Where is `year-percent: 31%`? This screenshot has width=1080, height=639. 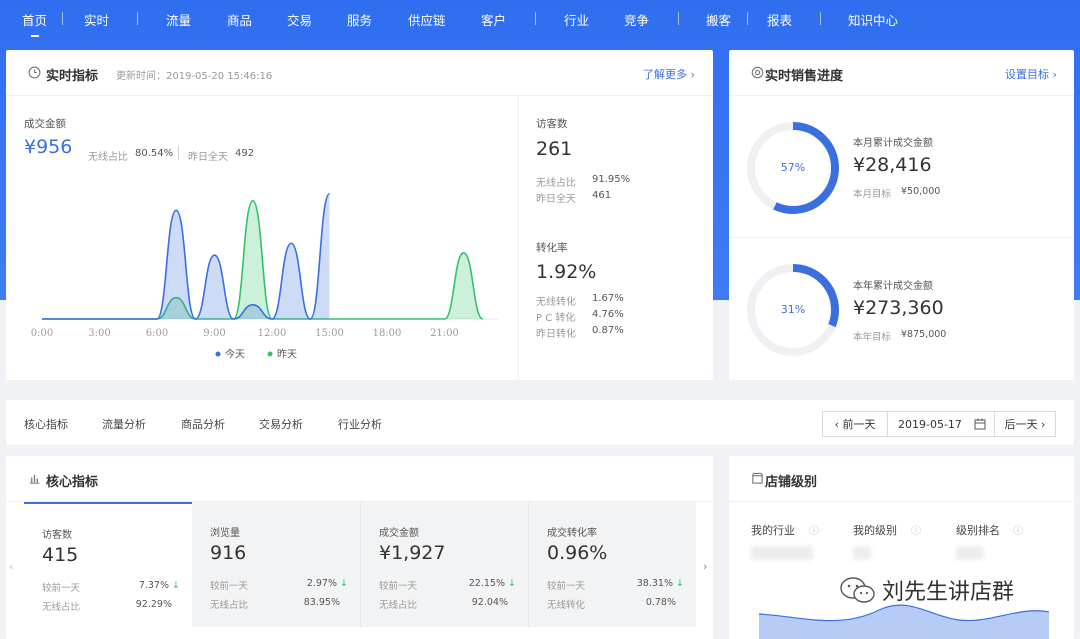
year-percent: 31% is located at coordinates (793, 309).